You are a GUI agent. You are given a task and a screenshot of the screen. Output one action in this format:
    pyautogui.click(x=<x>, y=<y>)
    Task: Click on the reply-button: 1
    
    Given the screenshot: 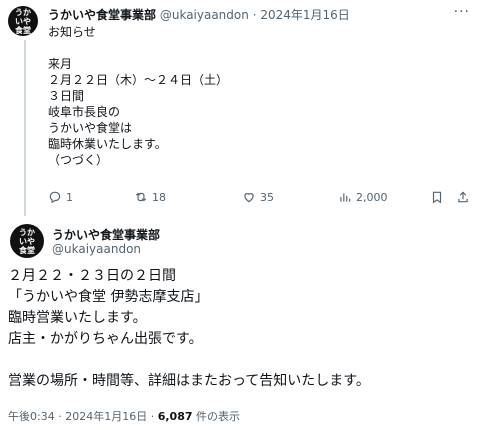 What is the action you would take?
    pyautogui.click(x=60, y=197)
    